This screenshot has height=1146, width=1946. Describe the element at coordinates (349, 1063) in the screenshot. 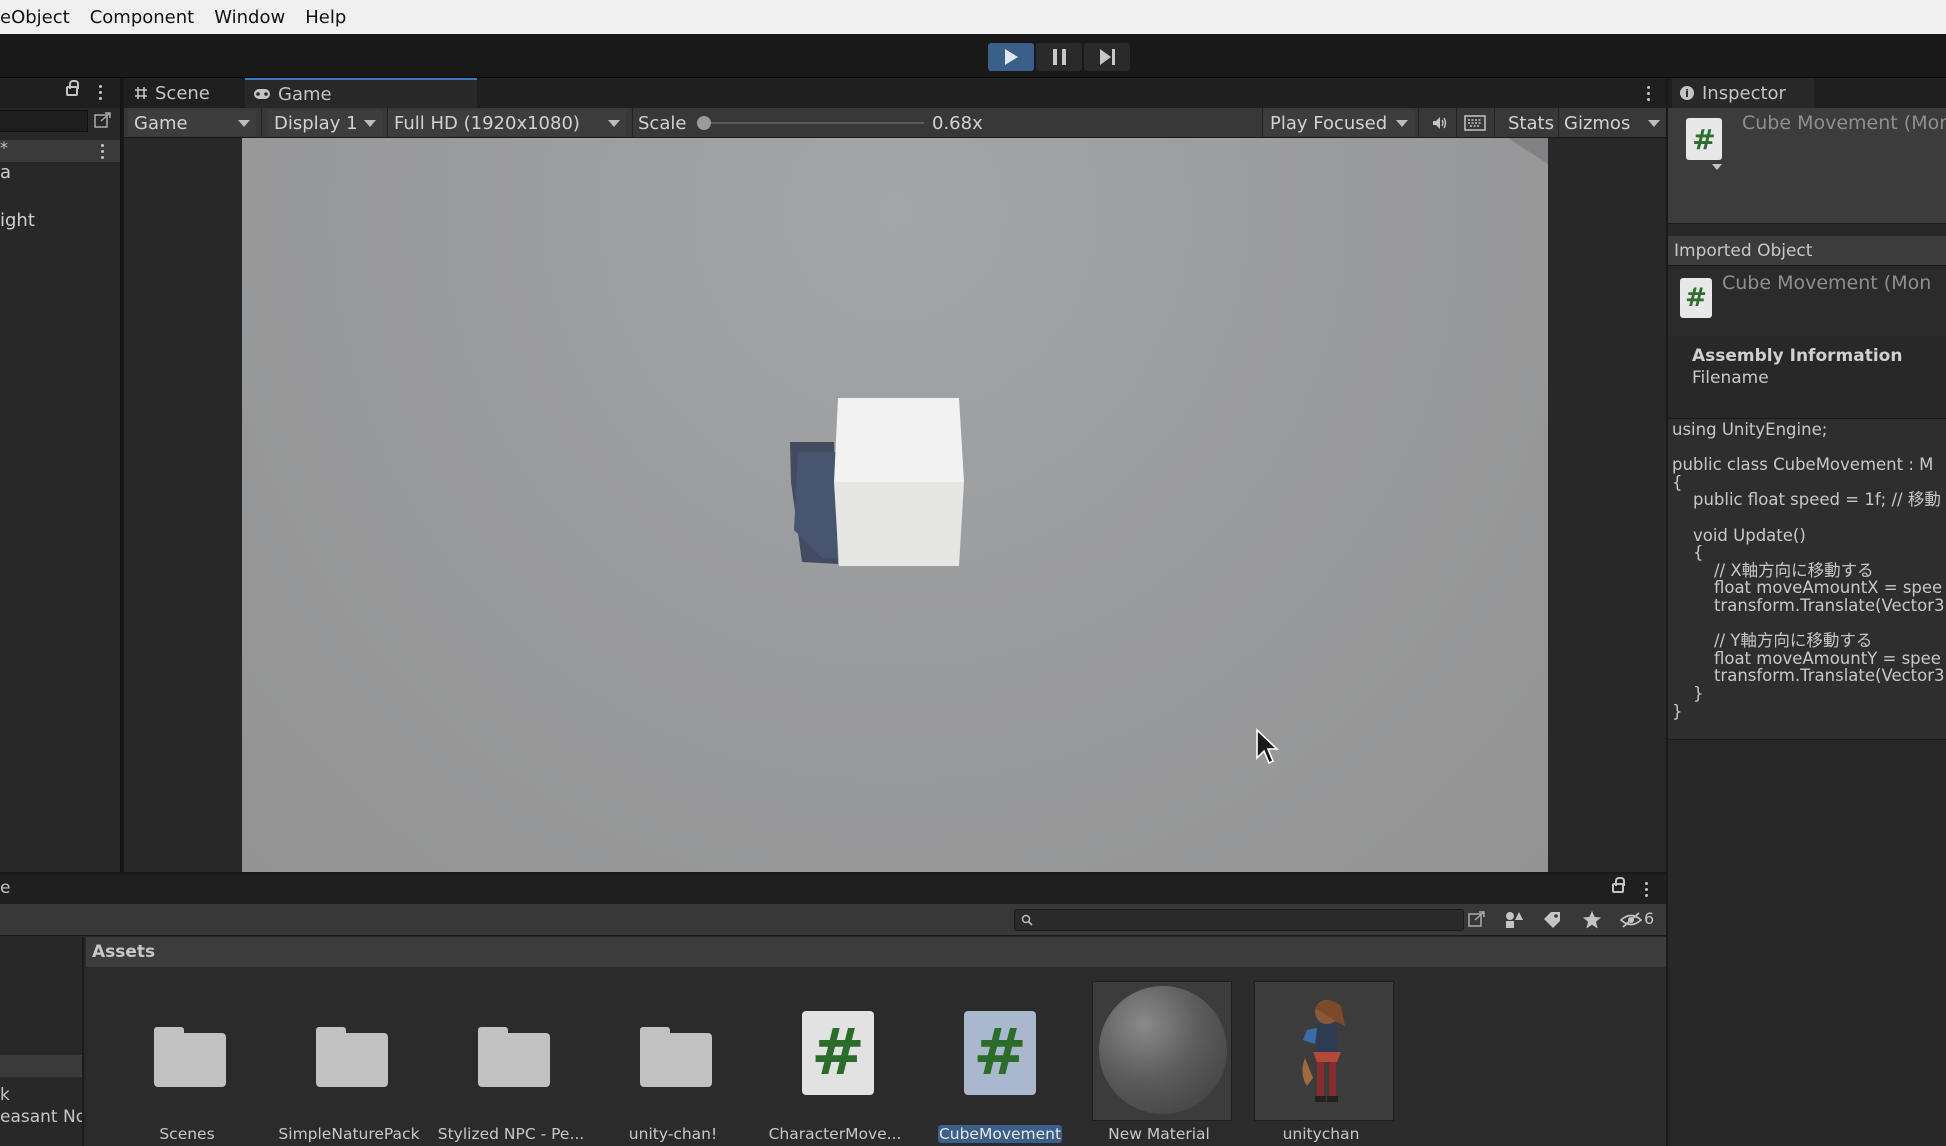

I see `asset-item-simplenaturepack: SimpleNaturePack` at that location.